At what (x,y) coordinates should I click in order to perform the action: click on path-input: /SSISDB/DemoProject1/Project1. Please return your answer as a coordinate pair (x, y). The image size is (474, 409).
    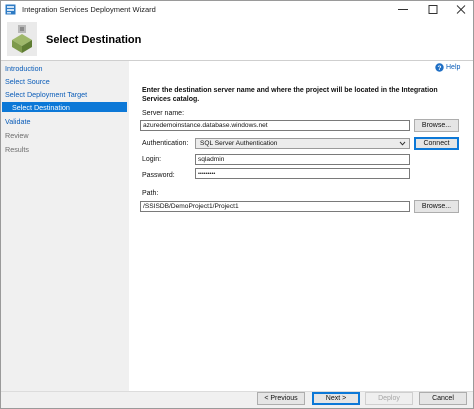
    Looking at the image, I should click on (275, 206).